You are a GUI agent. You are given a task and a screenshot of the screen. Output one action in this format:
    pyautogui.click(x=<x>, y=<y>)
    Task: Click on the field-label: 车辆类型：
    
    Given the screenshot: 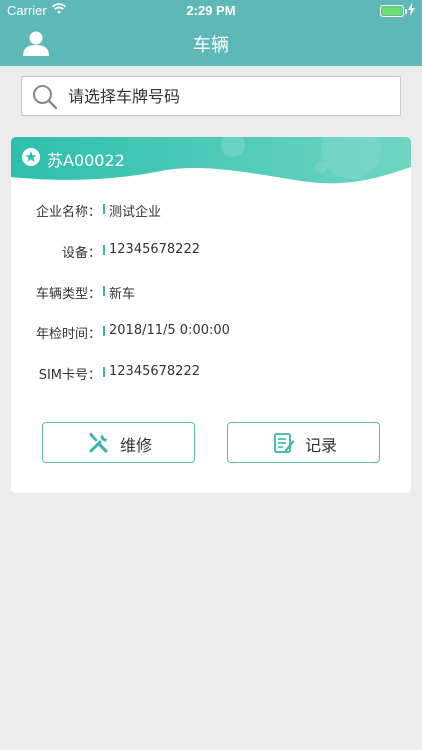 What is the action you would take?
    pyautogui.click(x=68, y=294)
    